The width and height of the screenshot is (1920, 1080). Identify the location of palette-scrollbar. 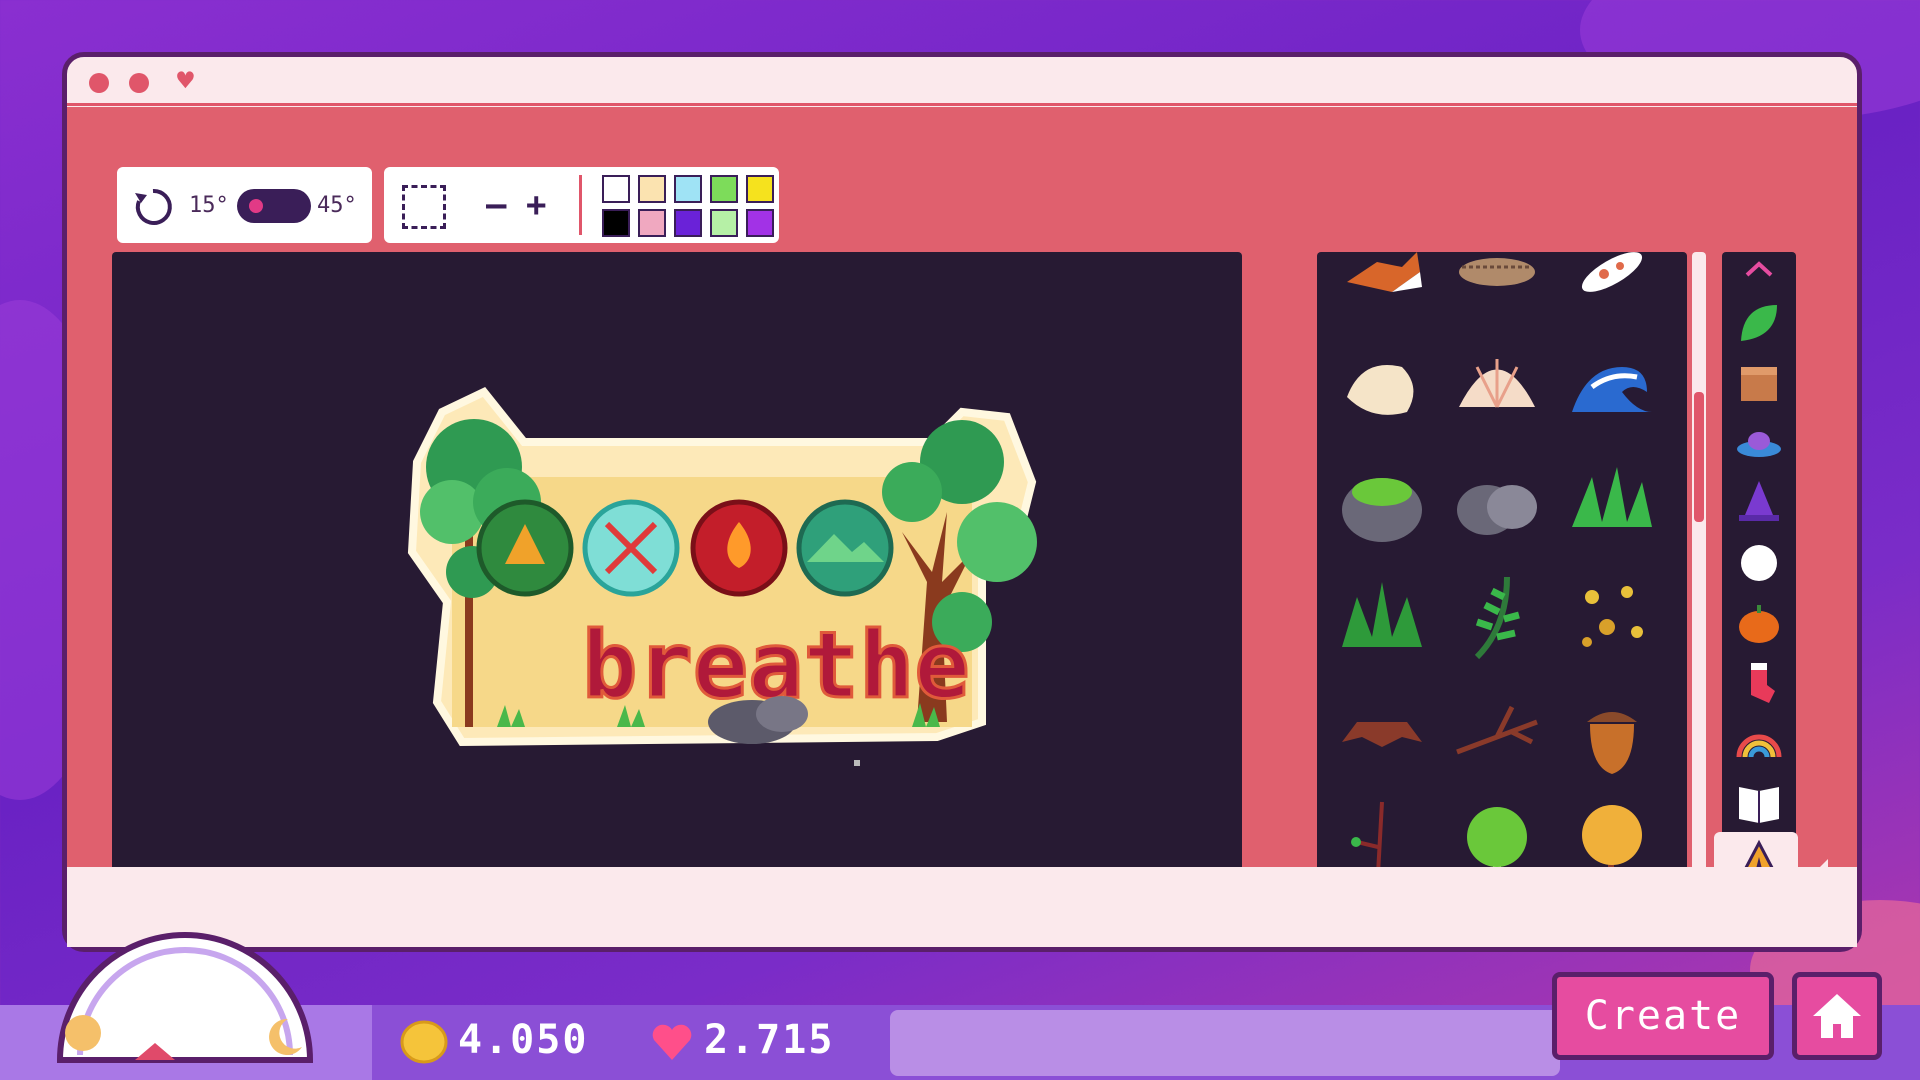
(1699, 589).